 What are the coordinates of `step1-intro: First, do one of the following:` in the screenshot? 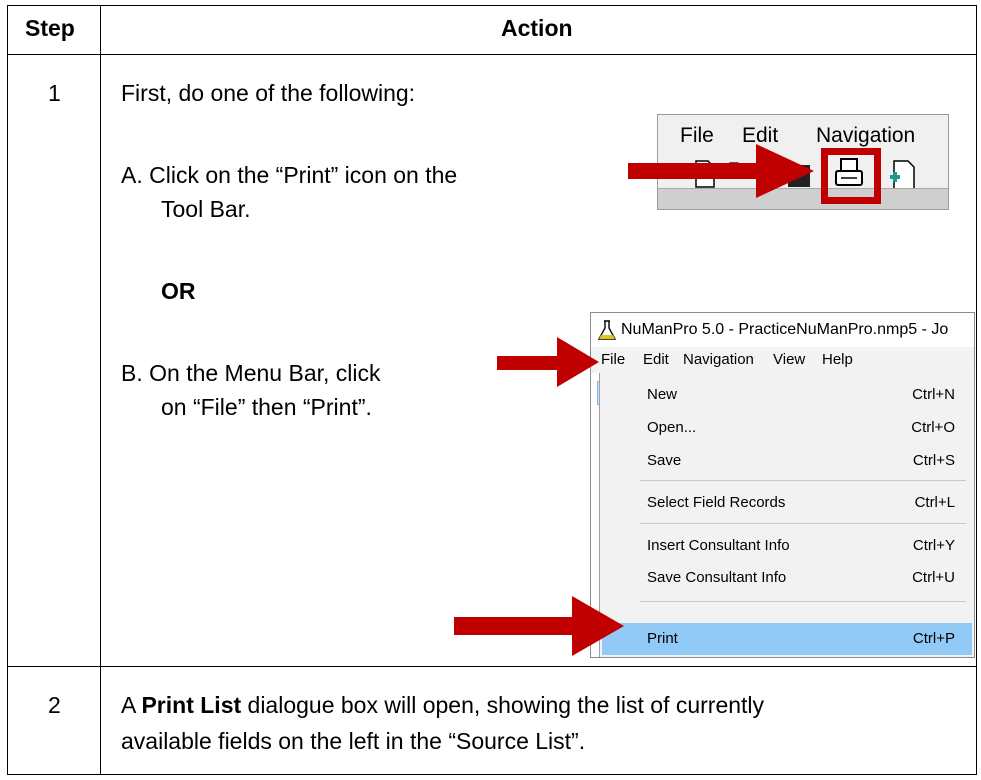 It's located at (268, 93).